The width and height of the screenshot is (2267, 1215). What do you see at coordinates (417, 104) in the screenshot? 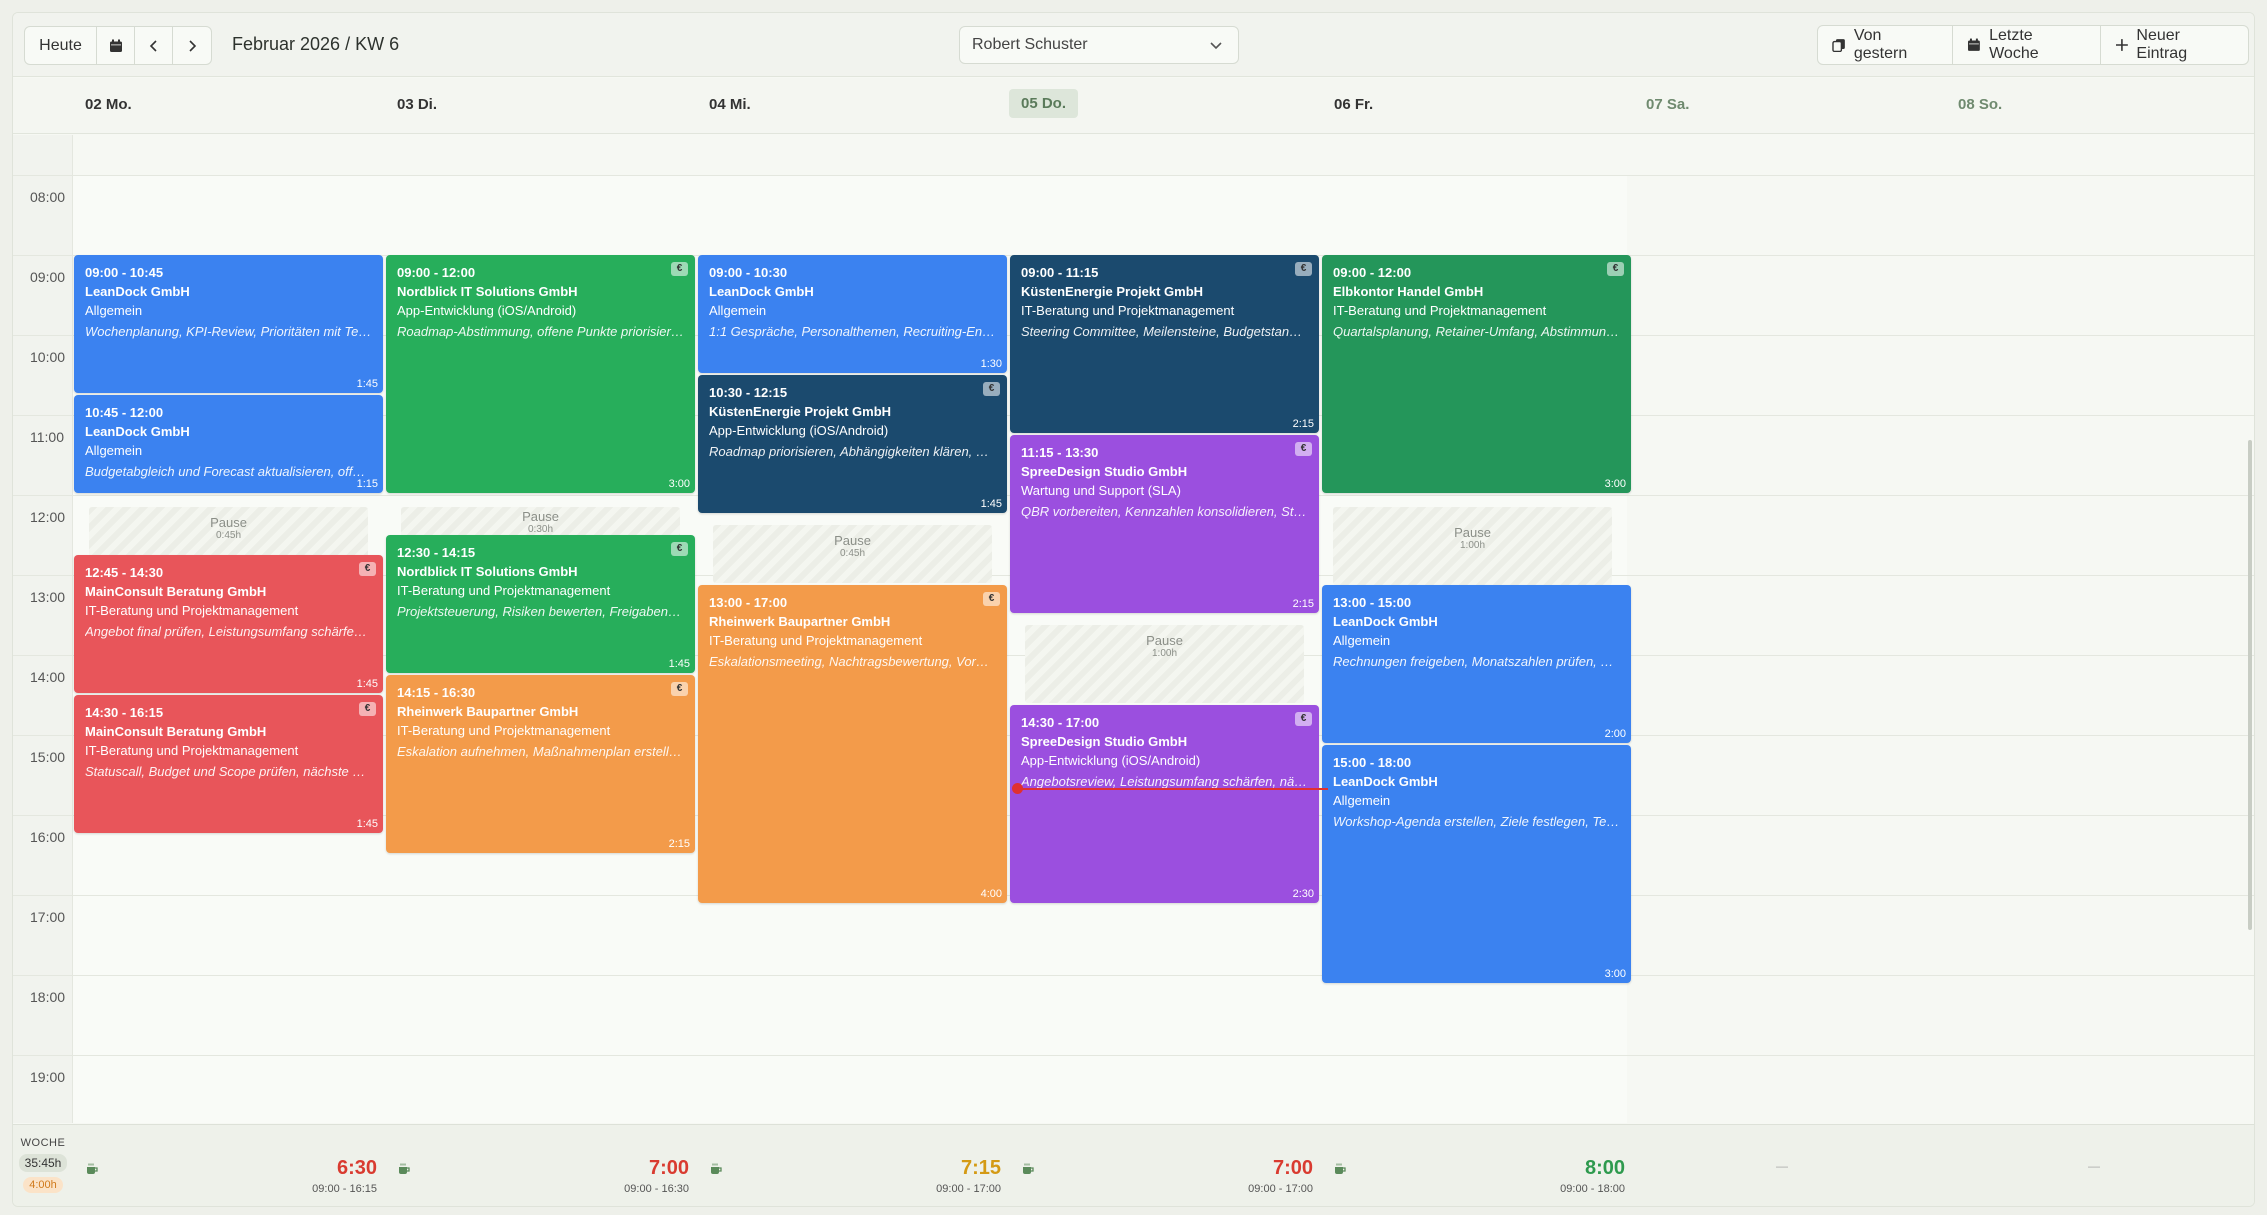
I see `day-header-tue: 03 Di.` at bounding box center [417, 104].